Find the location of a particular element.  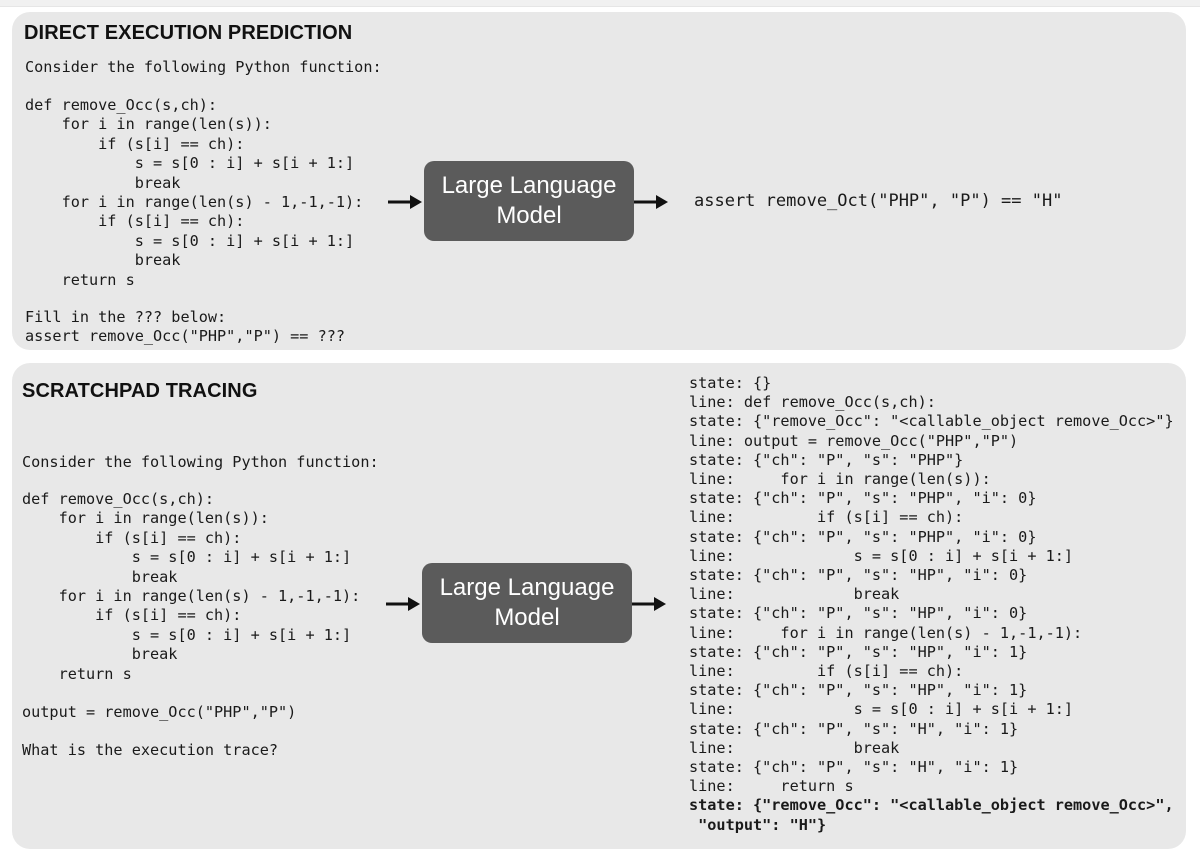

top-border is located at coordinates (600, 3).